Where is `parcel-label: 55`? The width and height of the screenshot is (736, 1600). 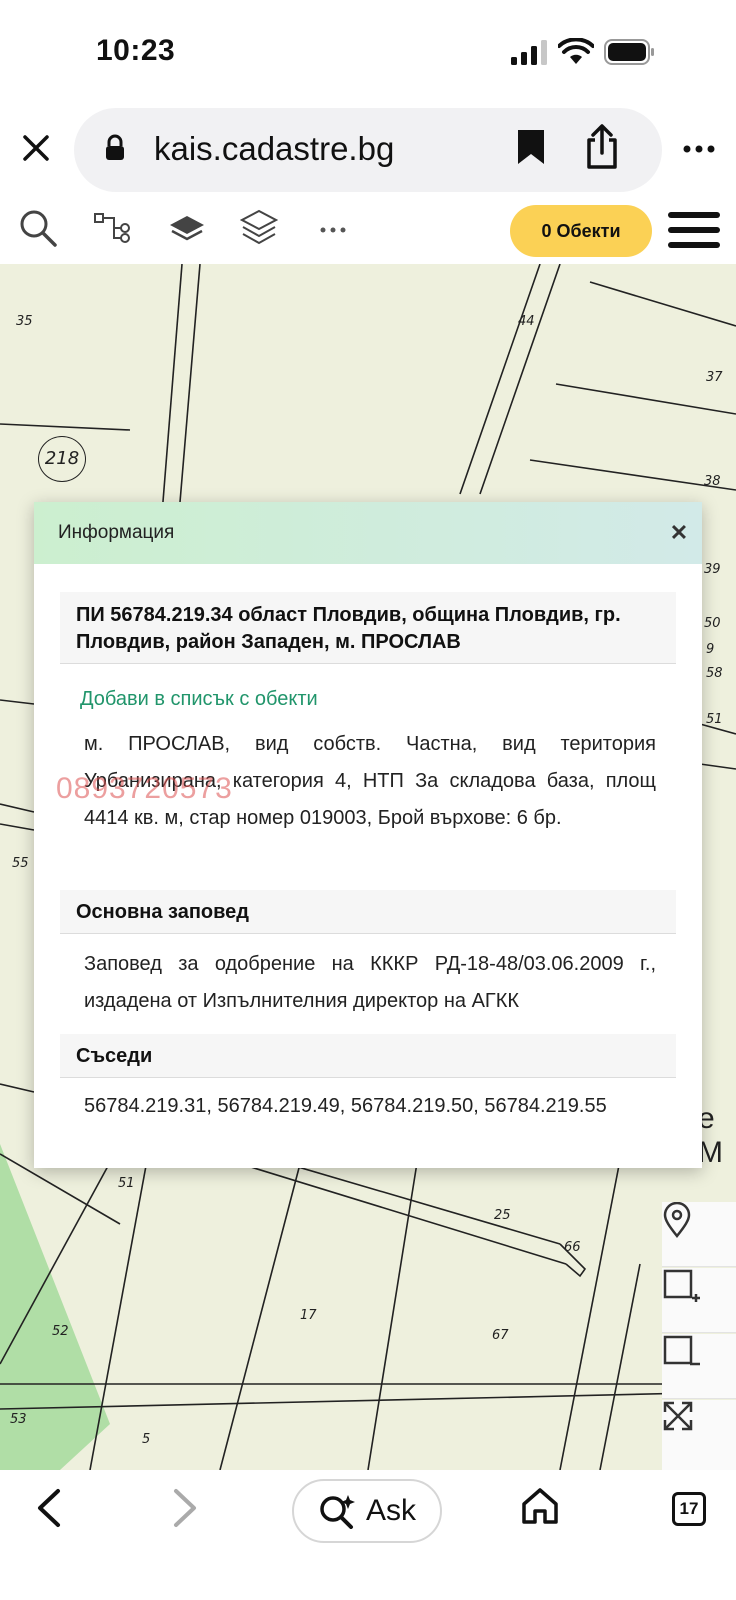
parcel-label: 55 is located at coordinates (20, 863).